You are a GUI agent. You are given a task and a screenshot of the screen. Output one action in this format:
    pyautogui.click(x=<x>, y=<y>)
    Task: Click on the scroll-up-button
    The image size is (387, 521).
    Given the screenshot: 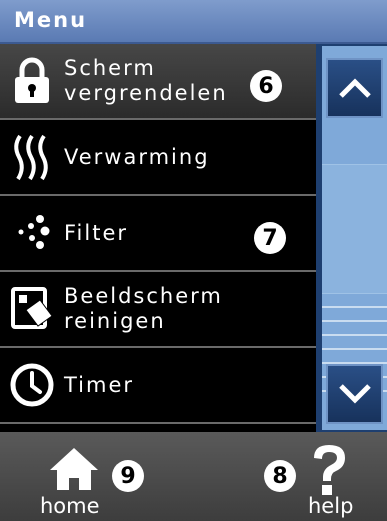 What is the action you would take?
    pyautogui.click(x=354, y=88)
    